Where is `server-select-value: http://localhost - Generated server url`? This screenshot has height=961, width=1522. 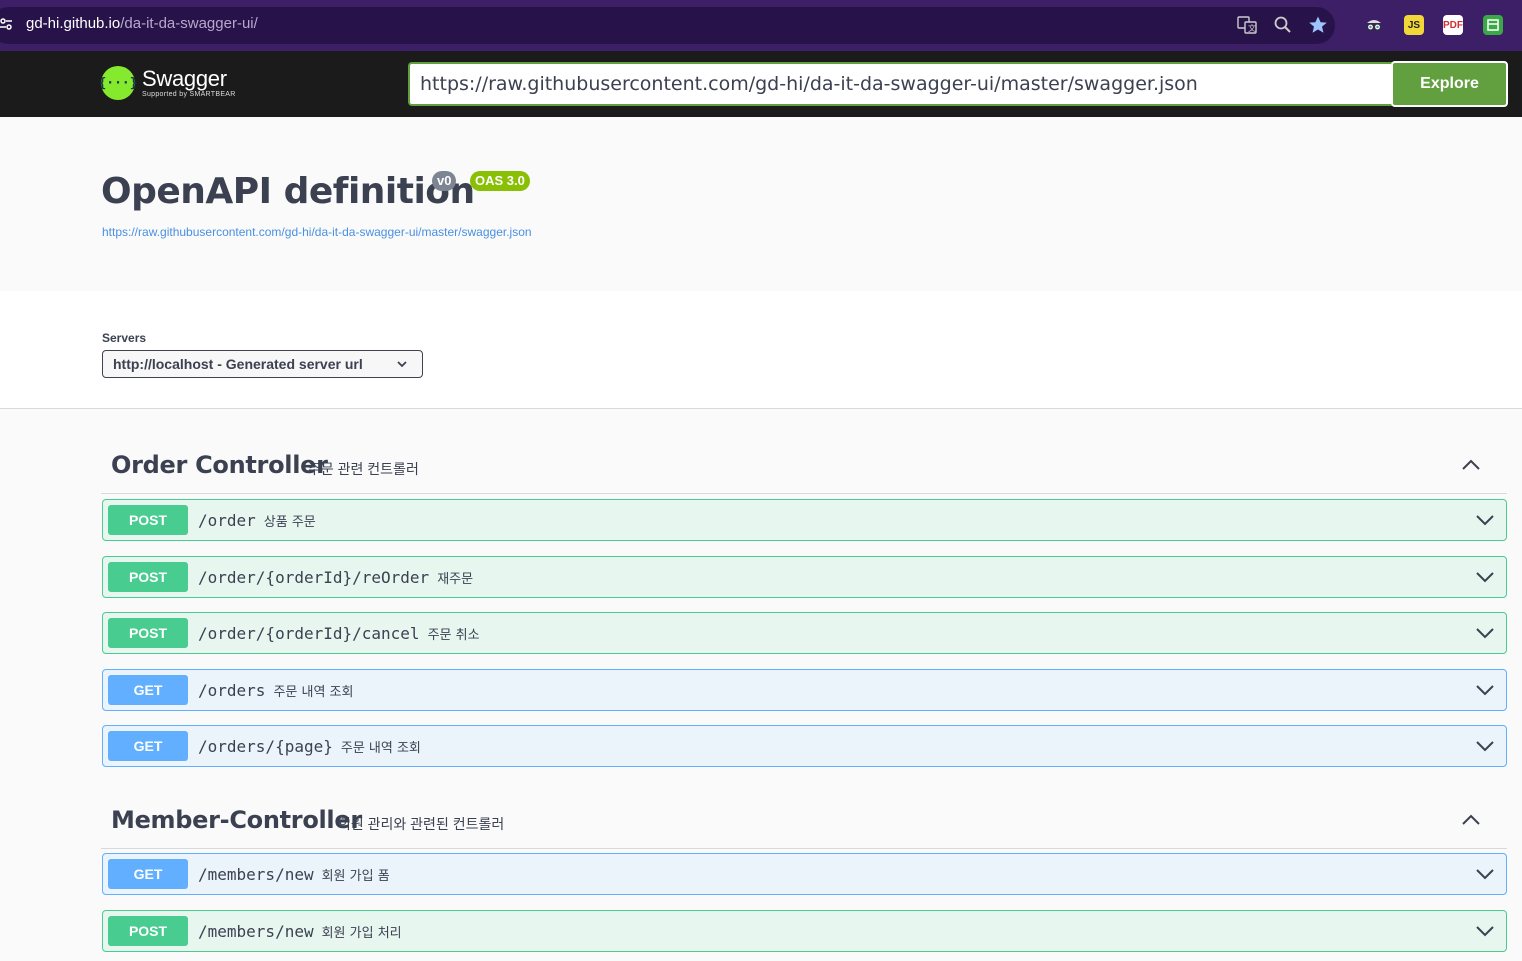 server-select-value: http://localhost - Generated server url is located at coordinates (238, 364).